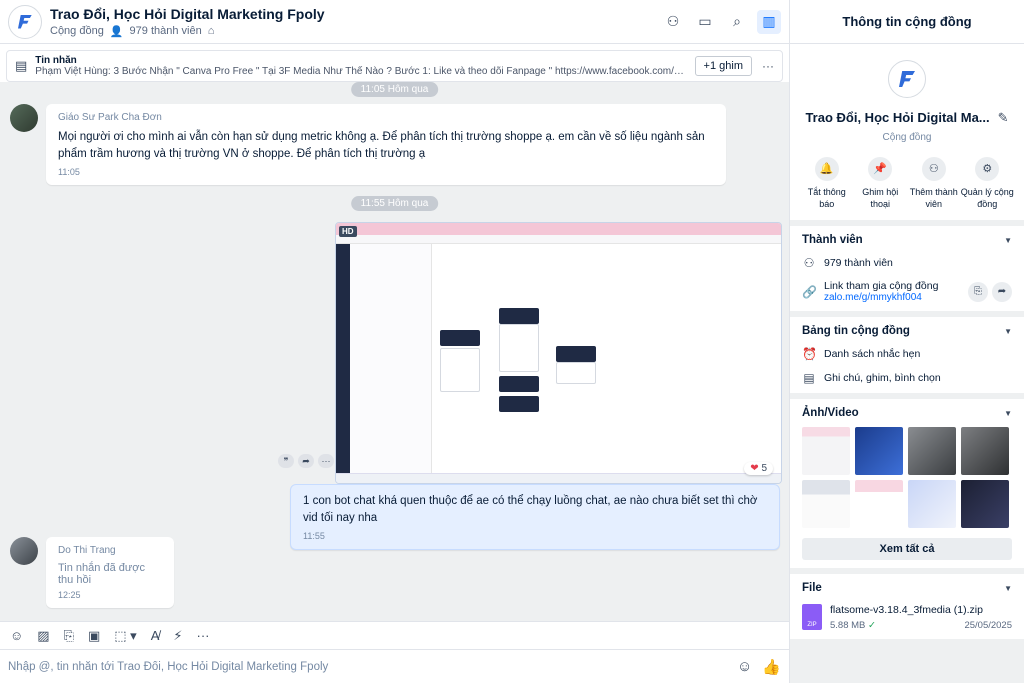 This screenshot has width=1024, height=683. Describe the element at coordinates (43, 636) in the screenshot. I see `image-icon: ▨` at that location.